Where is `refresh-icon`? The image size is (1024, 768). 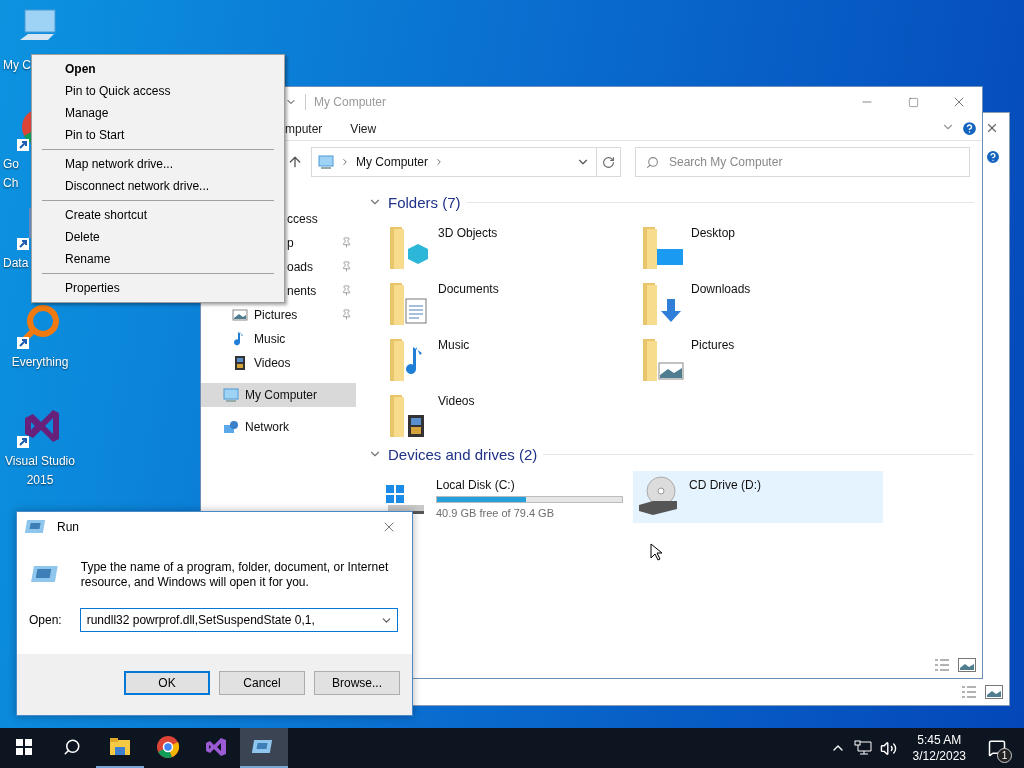 refresh-icon is located at coordinates (608, 162).